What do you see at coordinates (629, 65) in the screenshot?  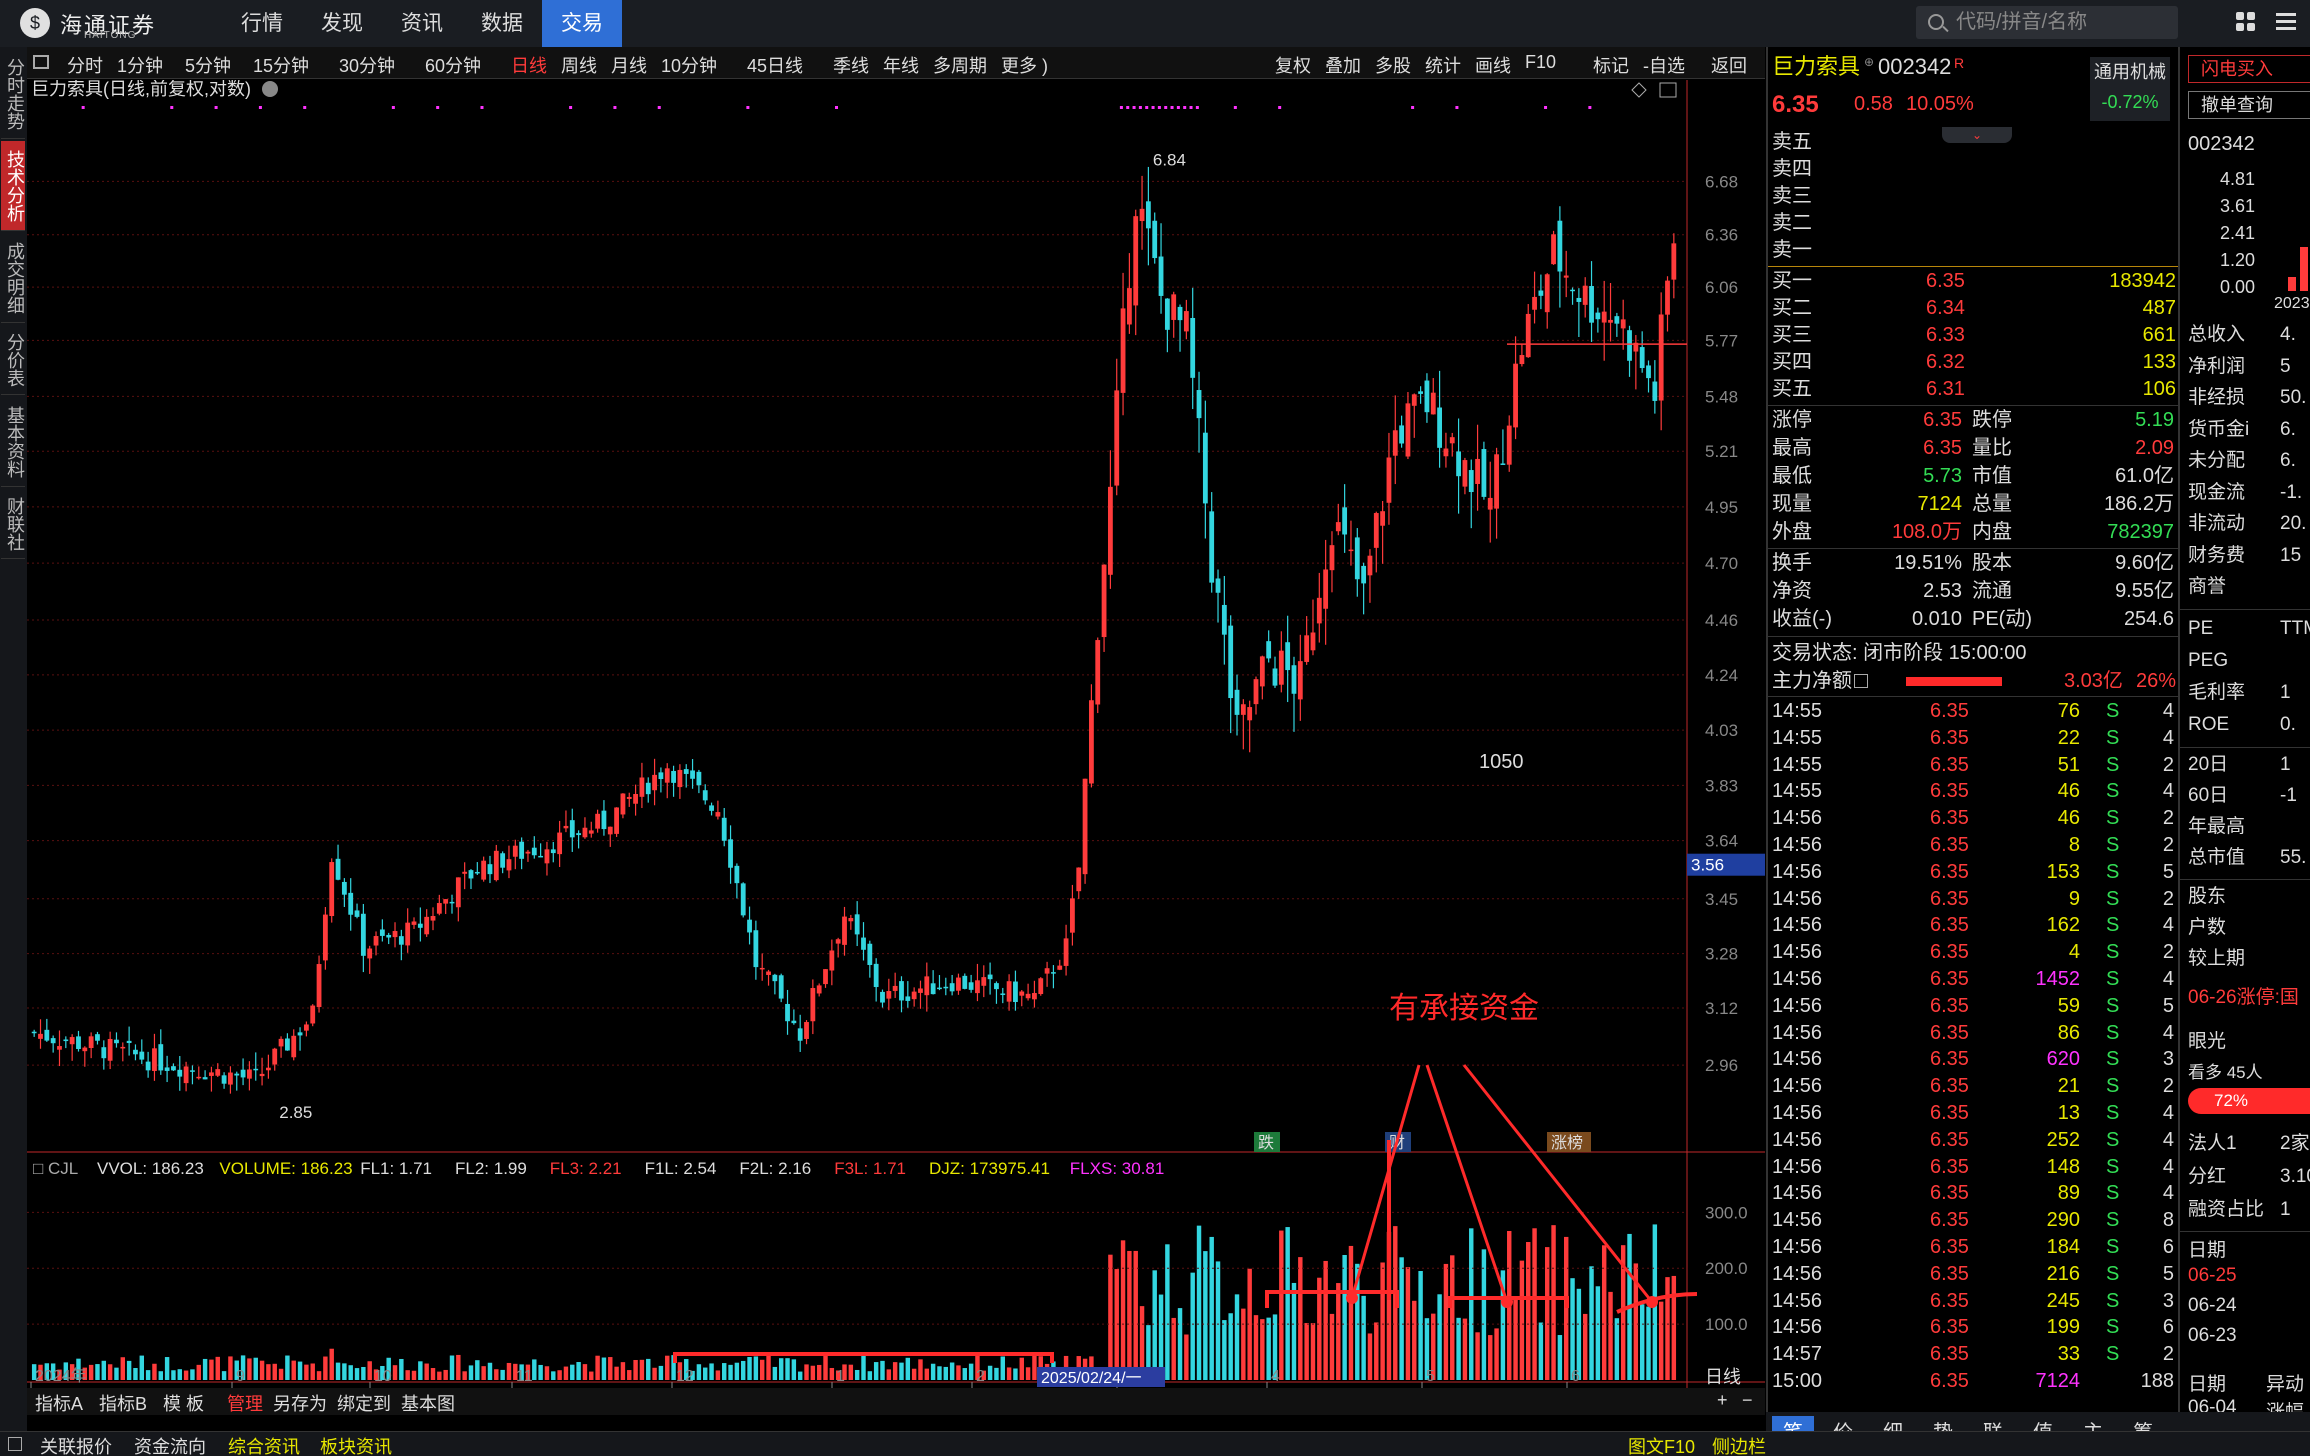 I see `period-8: 月线` at bounding box center [629, 65].